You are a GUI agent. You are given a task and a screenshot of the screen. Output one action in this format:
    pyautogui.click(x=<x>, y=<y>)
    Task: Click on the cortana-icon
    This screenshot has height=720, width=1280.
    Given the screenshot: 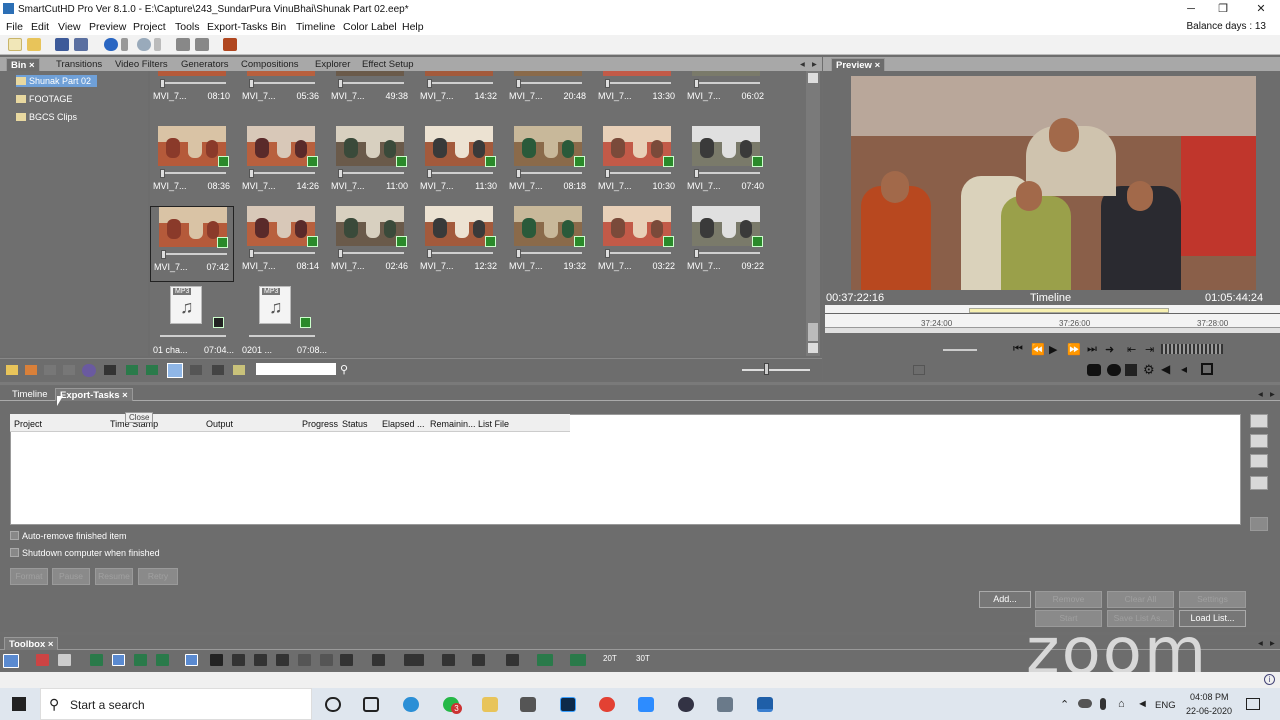 What is the action you would take?
    pyautogui.click(x=333, y=704)
    